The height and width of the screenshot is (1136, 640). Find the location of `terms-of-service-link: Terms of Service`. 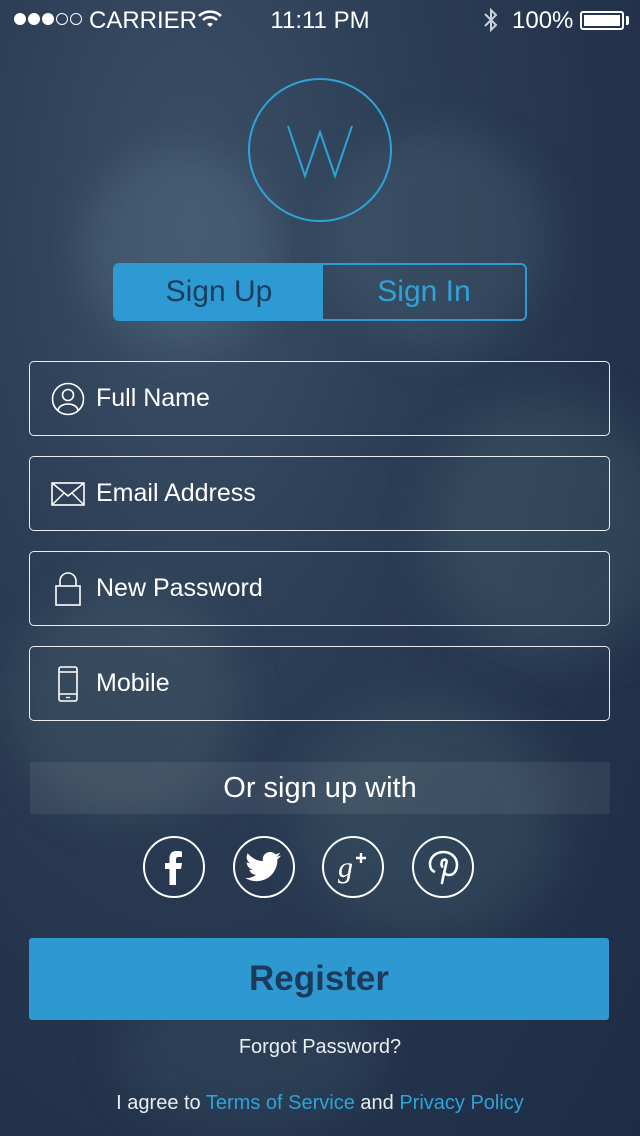

terms-of-service-link: Terms of Service is located at coordinates (280, 1103).